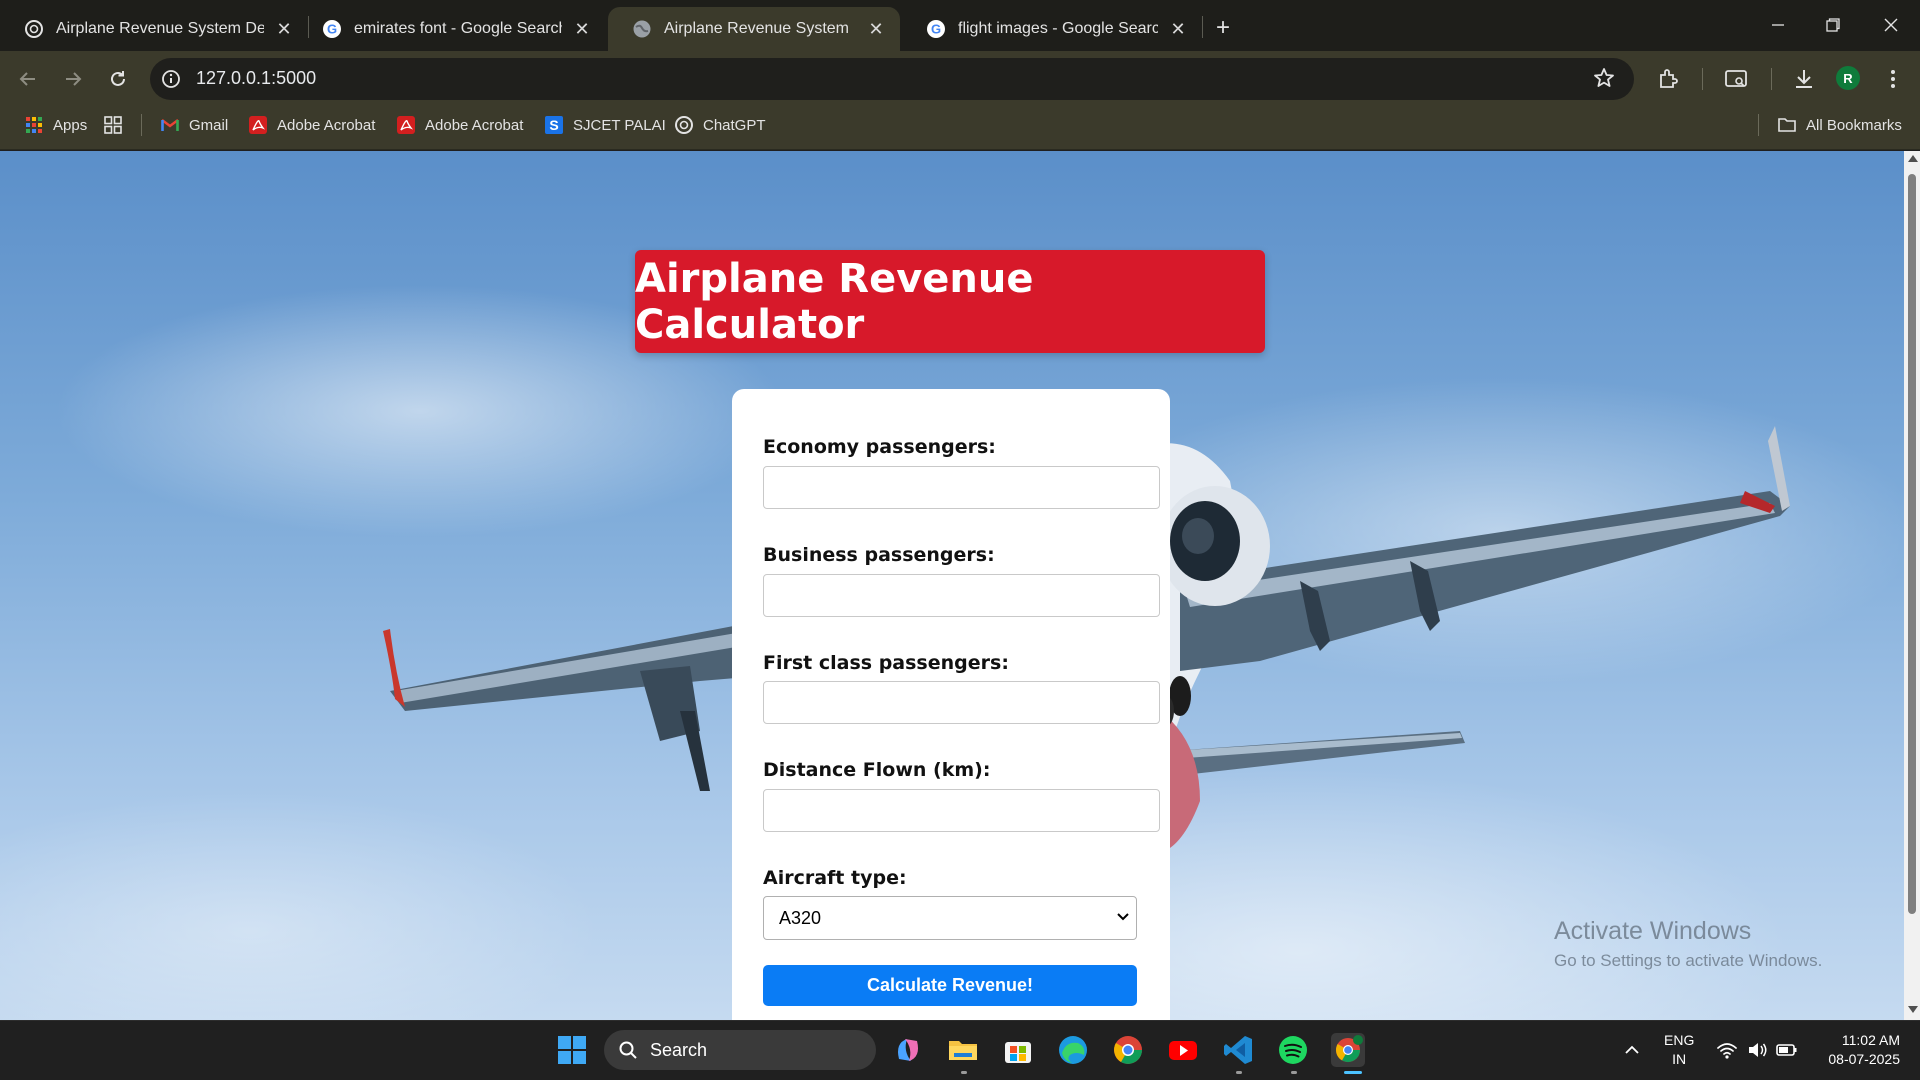 This screenshot has width=1920, height=1080. I want to click on distance-flown-label: Distance Flown (km):, so click(877, 770).